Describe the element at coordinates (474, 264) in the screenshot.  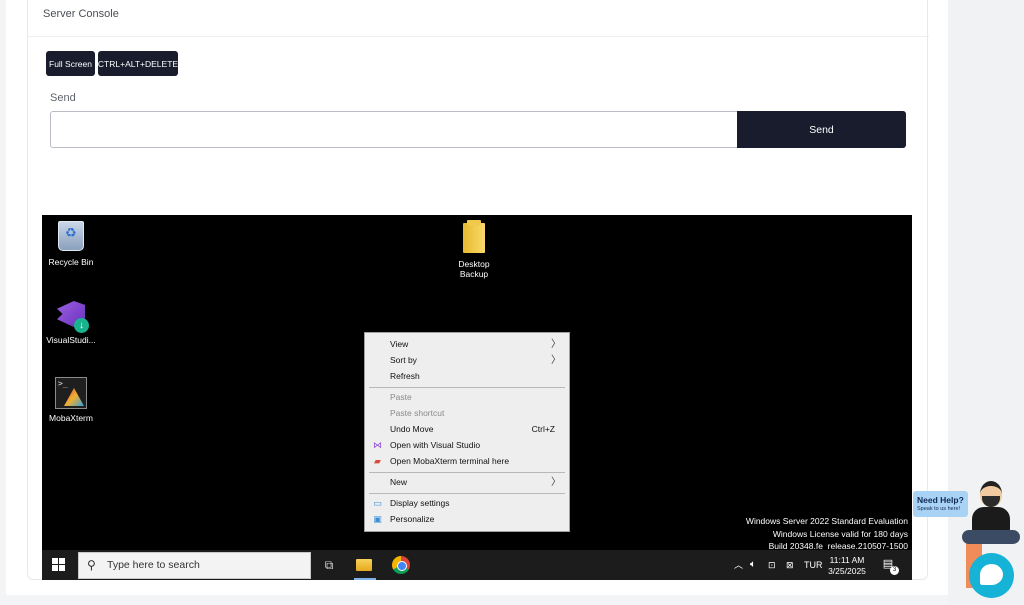
I see `desktop-icon-label: Desktop` at that location.